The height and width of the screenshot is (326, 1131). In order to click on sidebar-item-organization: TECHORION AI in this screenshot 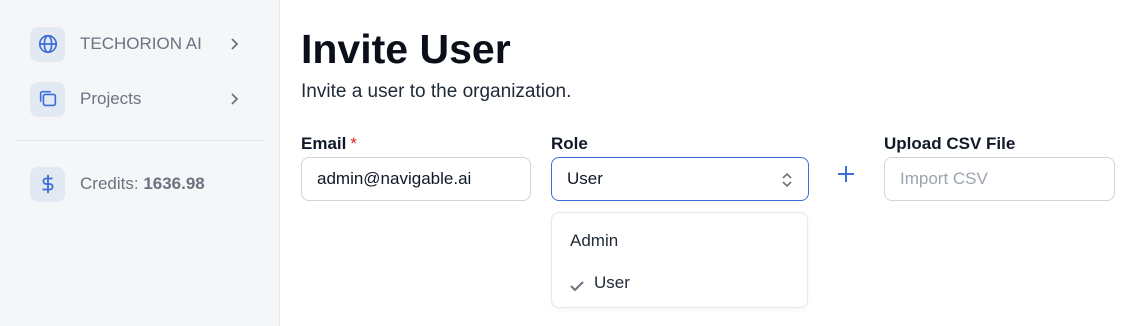, I will do `click(140, 44)`.